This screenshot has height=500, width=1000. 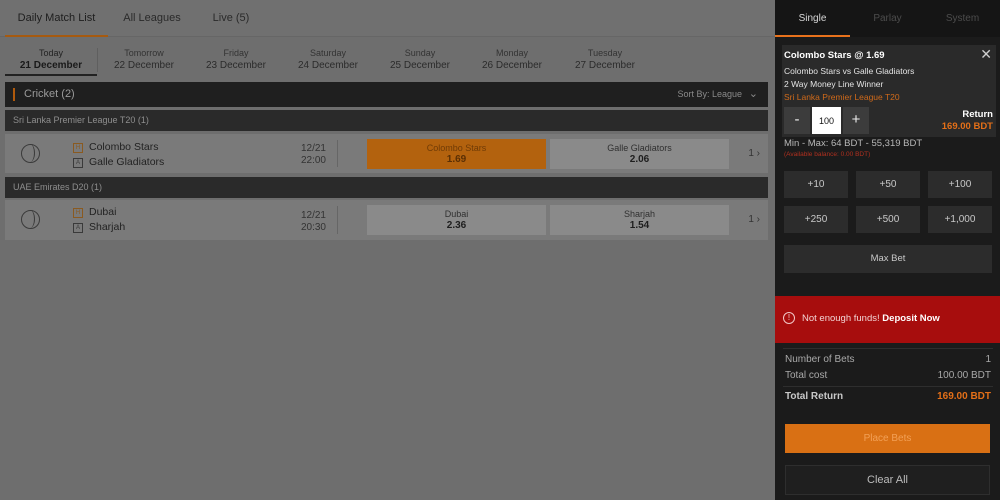 What do you see at coordinates (887, 480) in the screenshot?
I see `clear-all-button: Clear All` at bounding box center [887, 480].